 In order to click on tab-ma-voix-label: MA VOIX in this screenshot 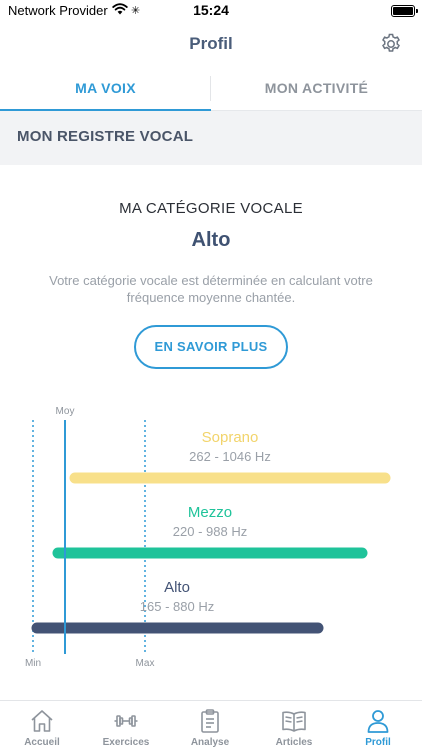, I will do `click(105, 88)`.